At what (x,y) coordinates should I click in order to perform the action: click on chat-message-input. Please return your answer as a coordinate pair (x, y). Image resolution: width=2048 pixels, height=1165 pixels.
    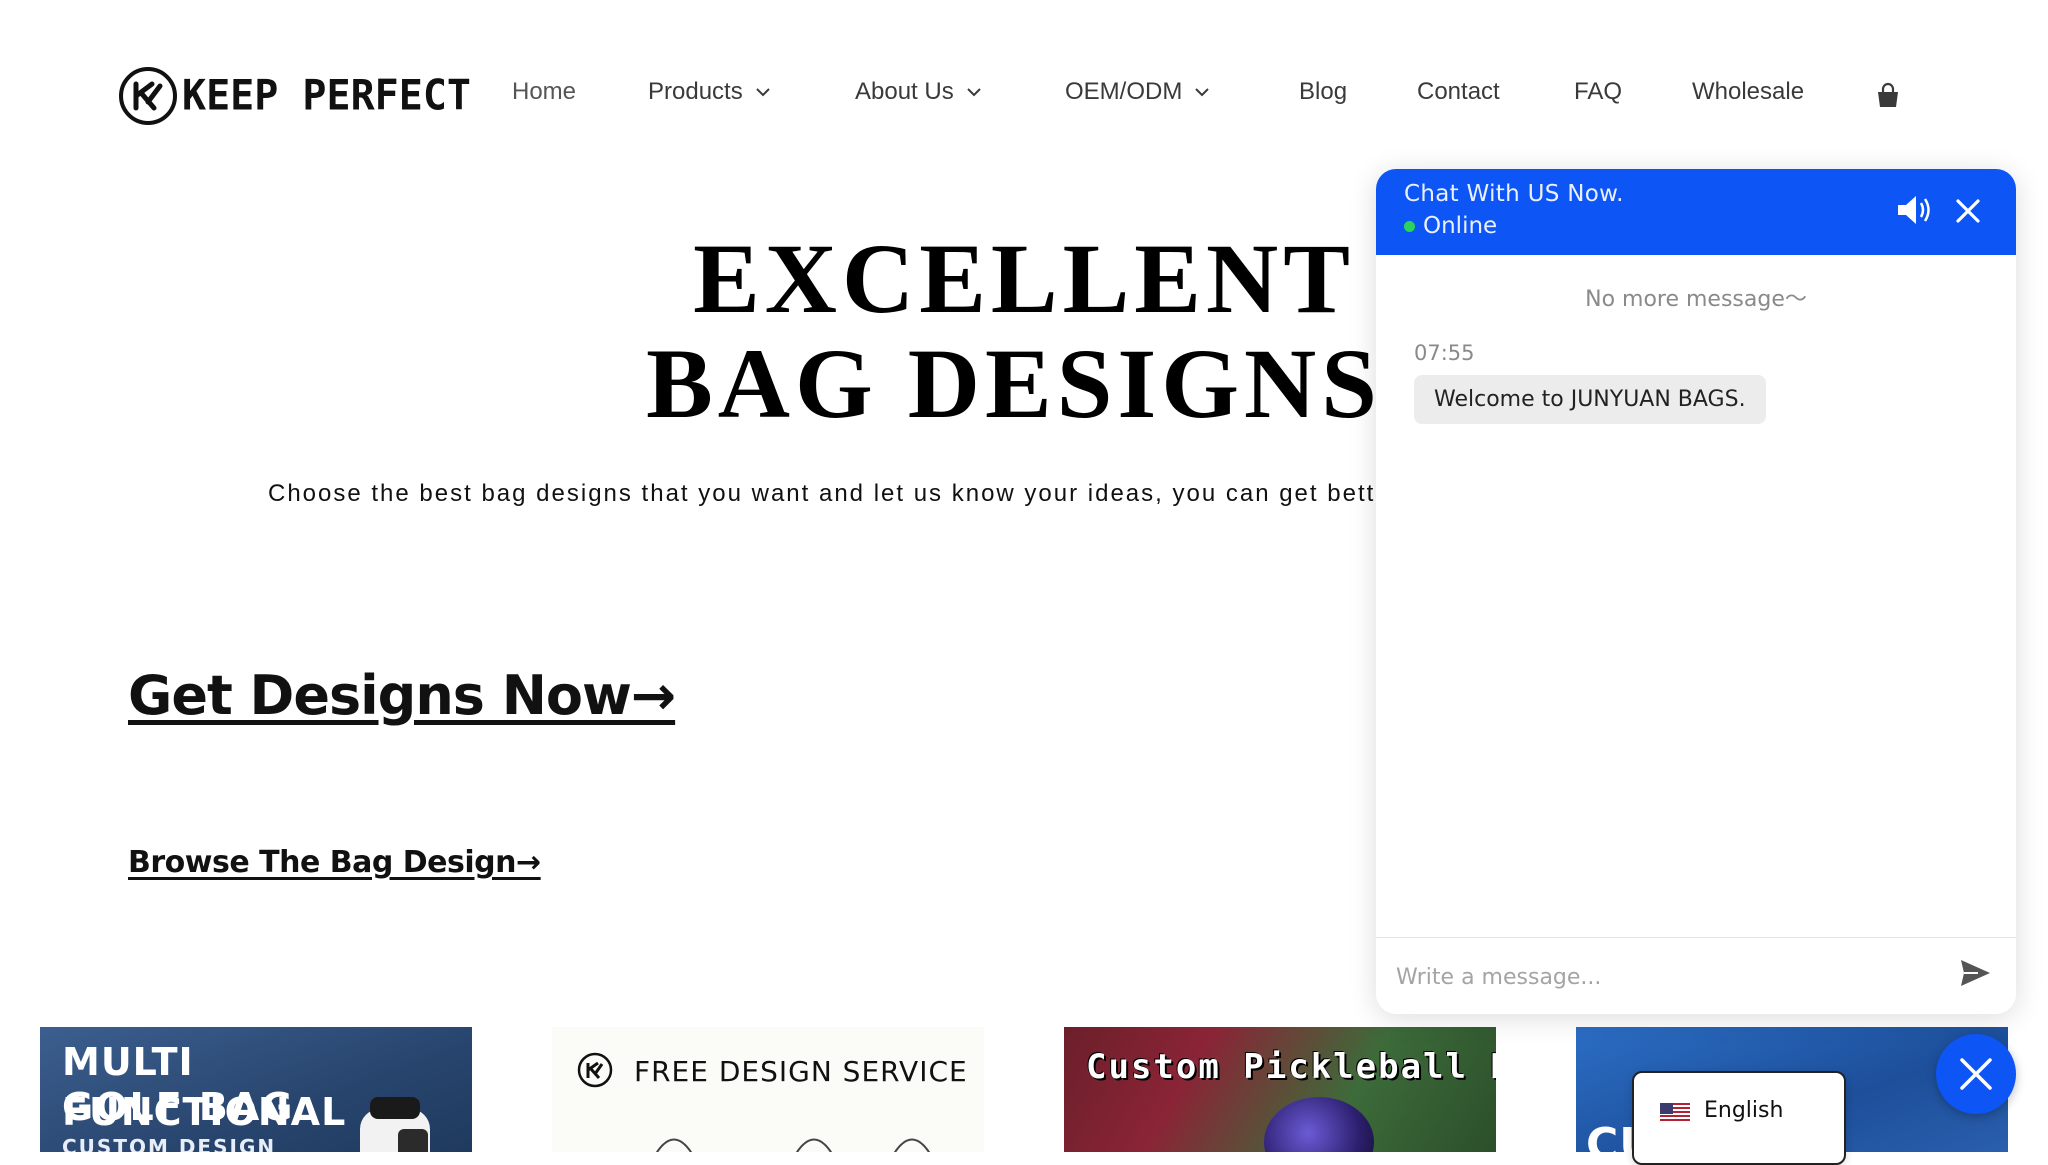
    Looking at the image, I should click on (1666, 977).